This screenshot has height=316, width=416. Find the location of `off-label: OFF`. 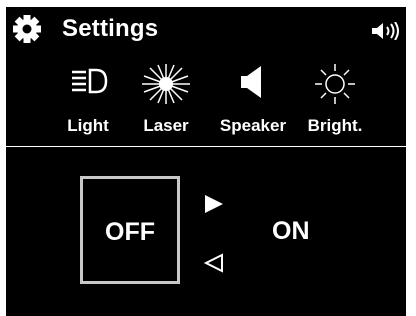

off-label: OFF is located at coordinates (130, 232).